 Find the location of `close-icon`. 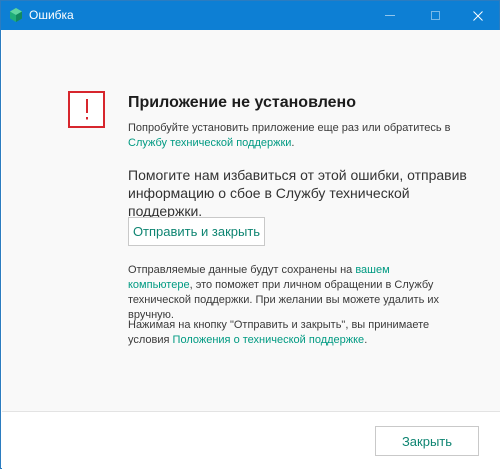

close-icon is located at coordinates (478, 15).